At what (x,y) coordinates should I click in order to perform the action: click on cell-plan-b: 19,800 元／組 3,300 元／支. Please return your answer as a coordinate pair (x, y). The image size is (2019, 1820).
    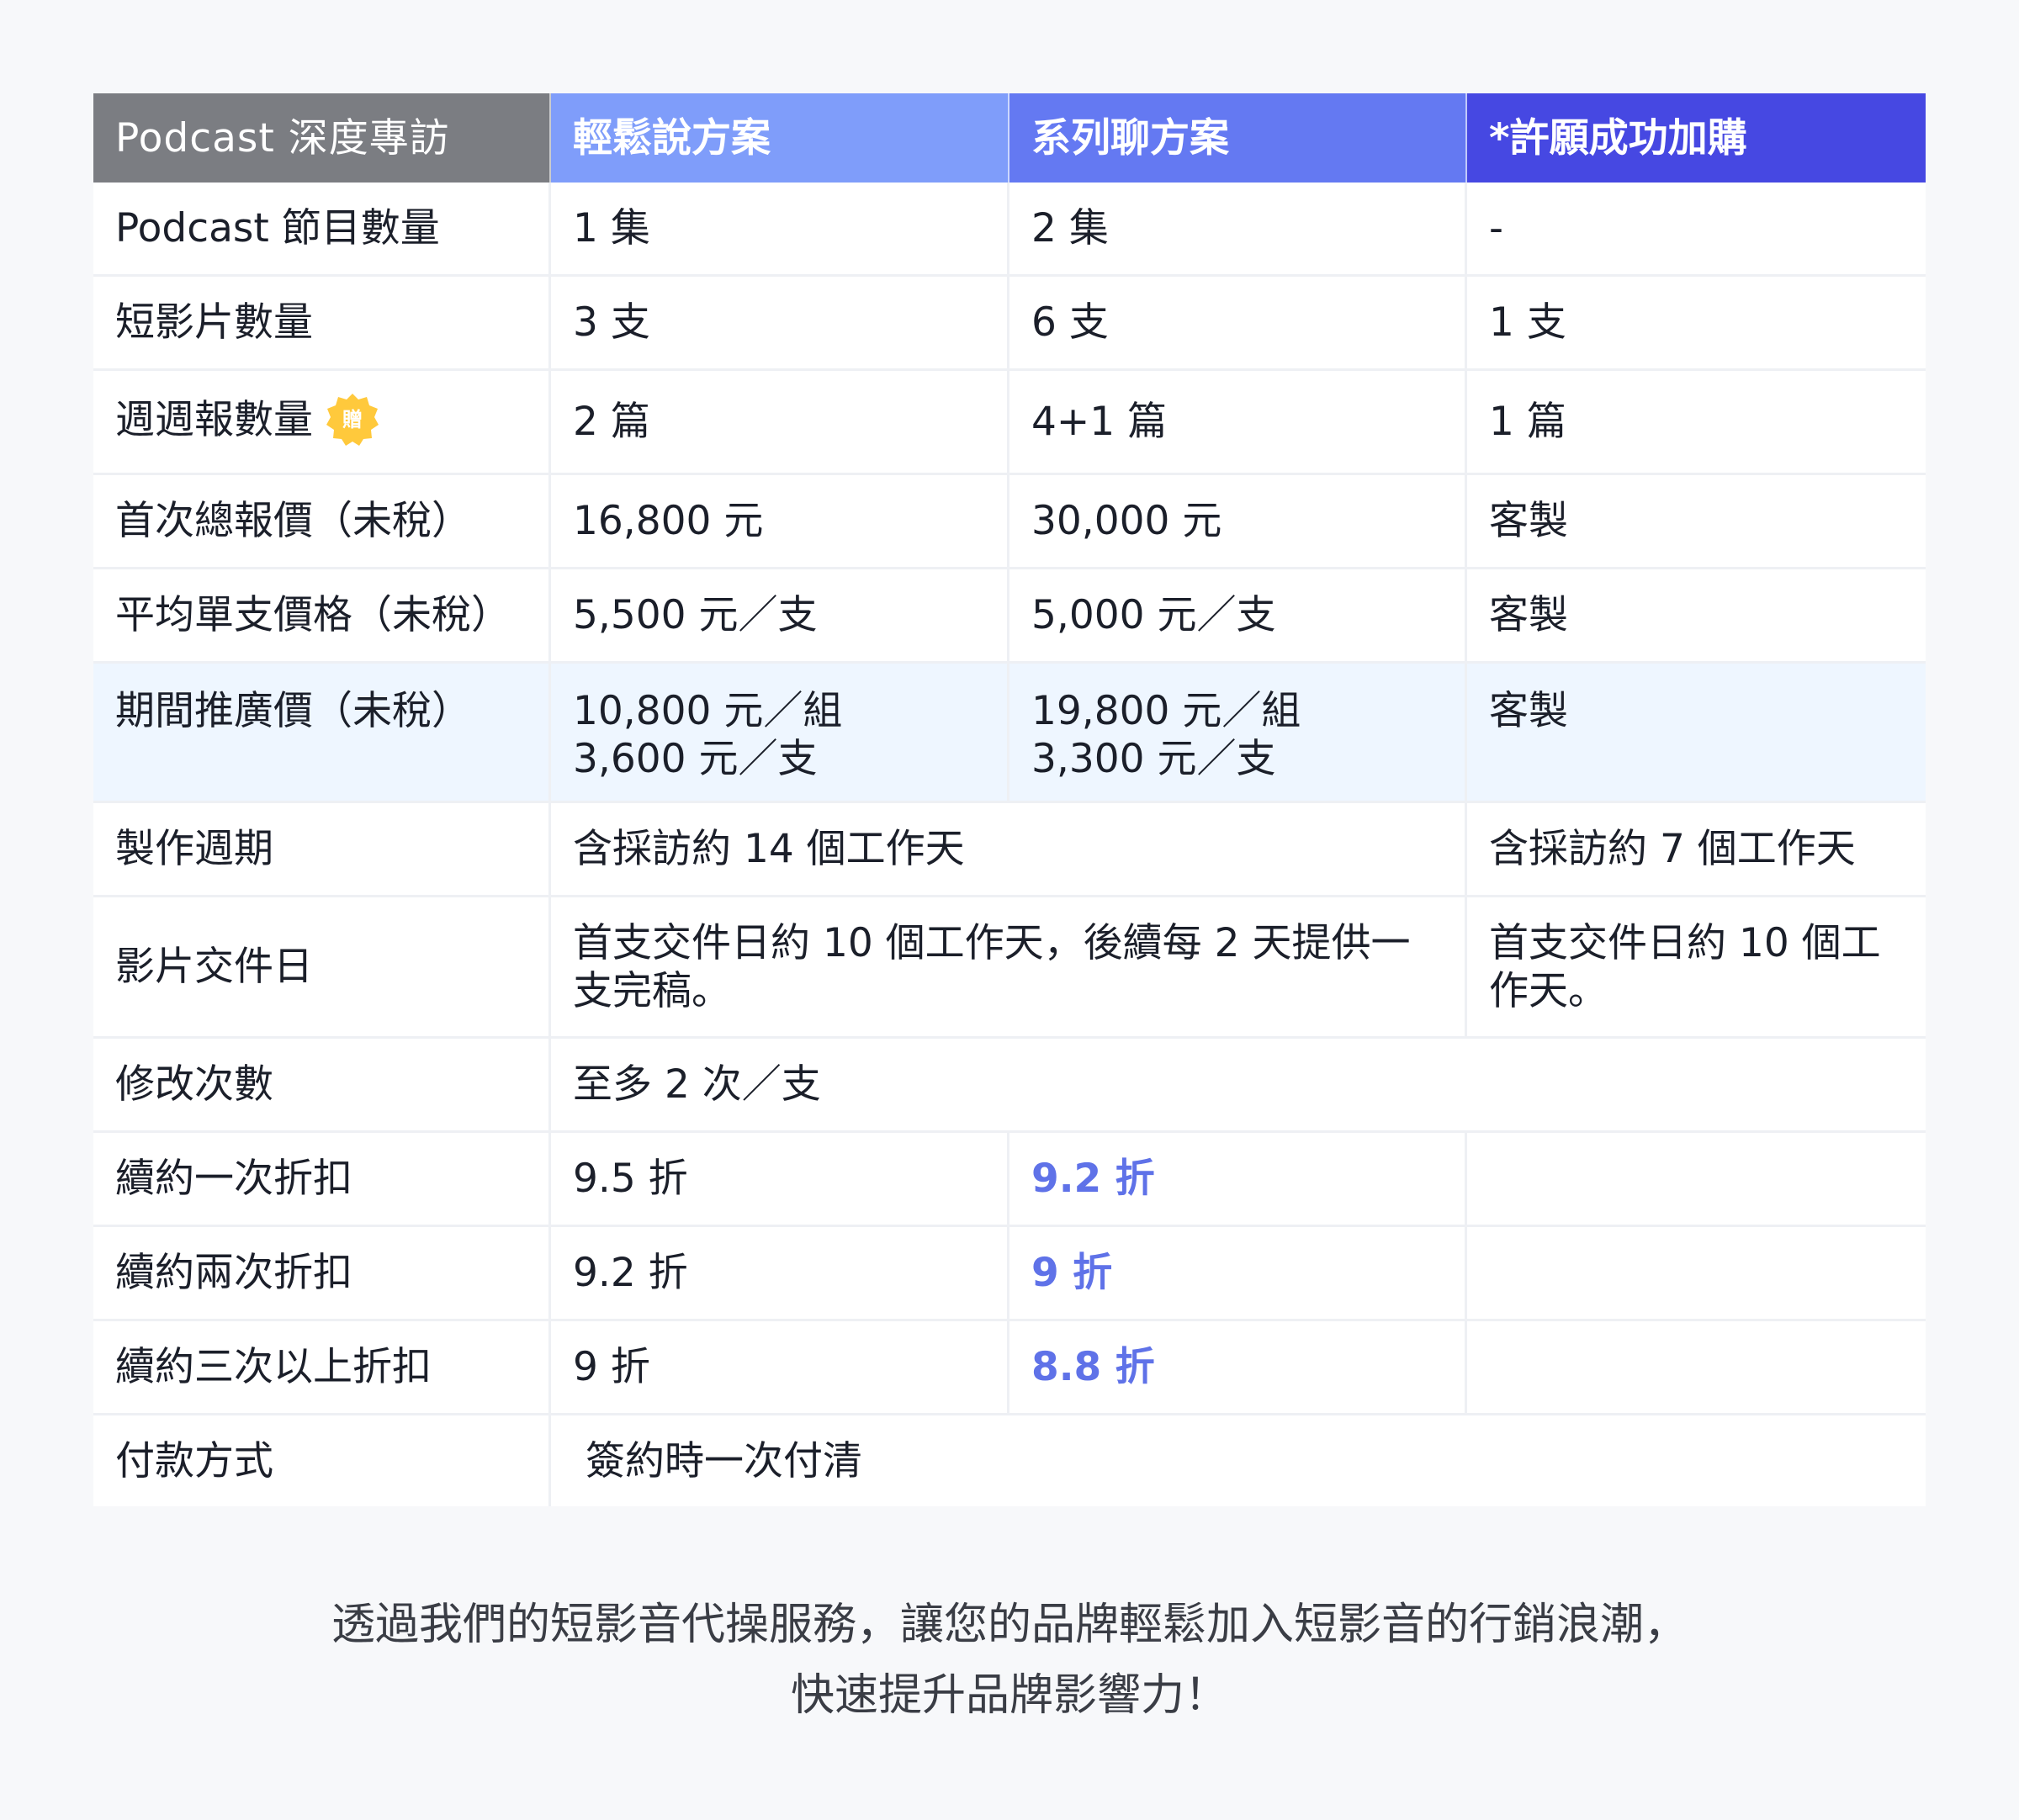
    Looking at the image, I should click on (1239, 733).